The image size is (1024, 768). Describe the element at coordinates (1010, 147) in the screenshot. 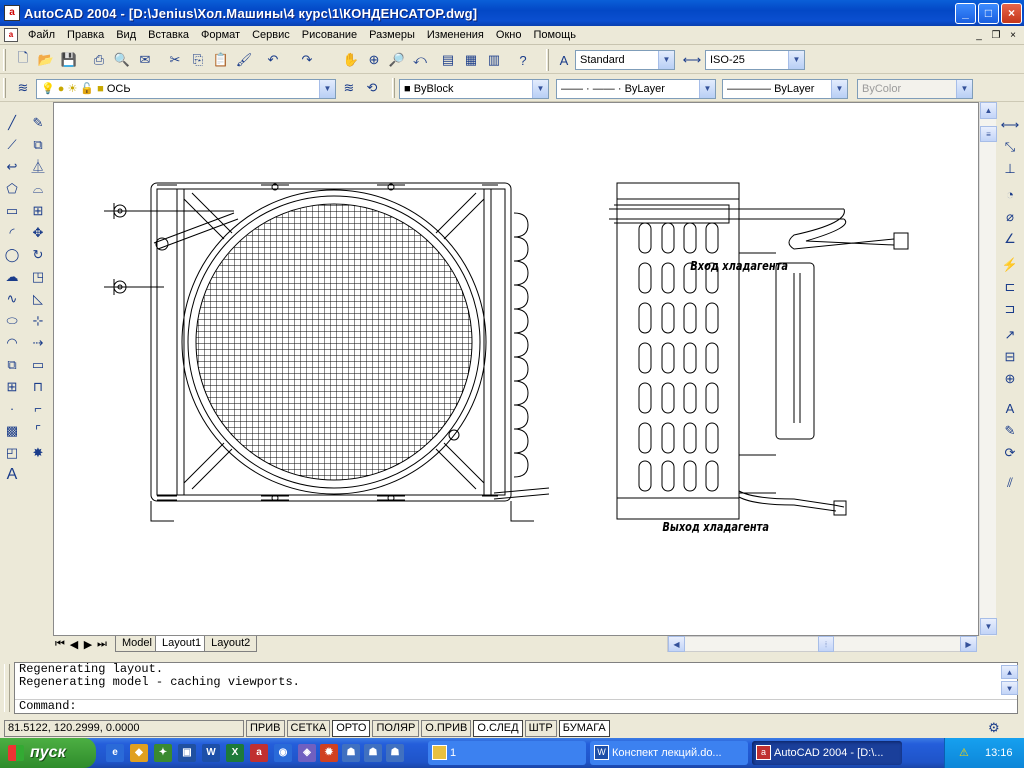

I see `aligned-dimension-icon: ⤡` at that location.